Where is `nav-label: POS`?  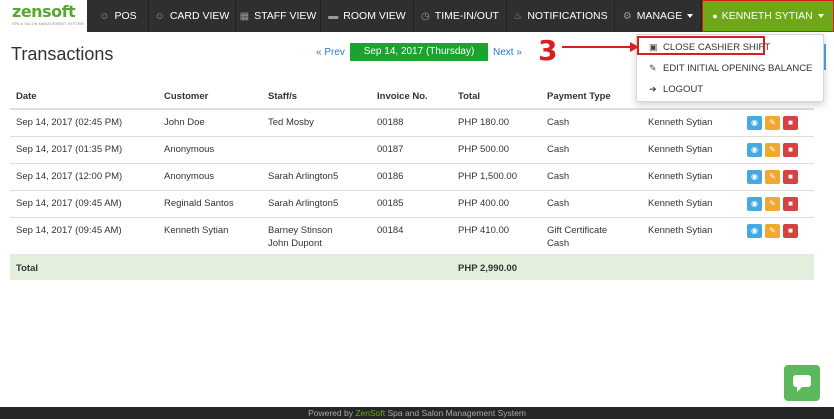 nav-label: POS is located at coordinates (125, 16).